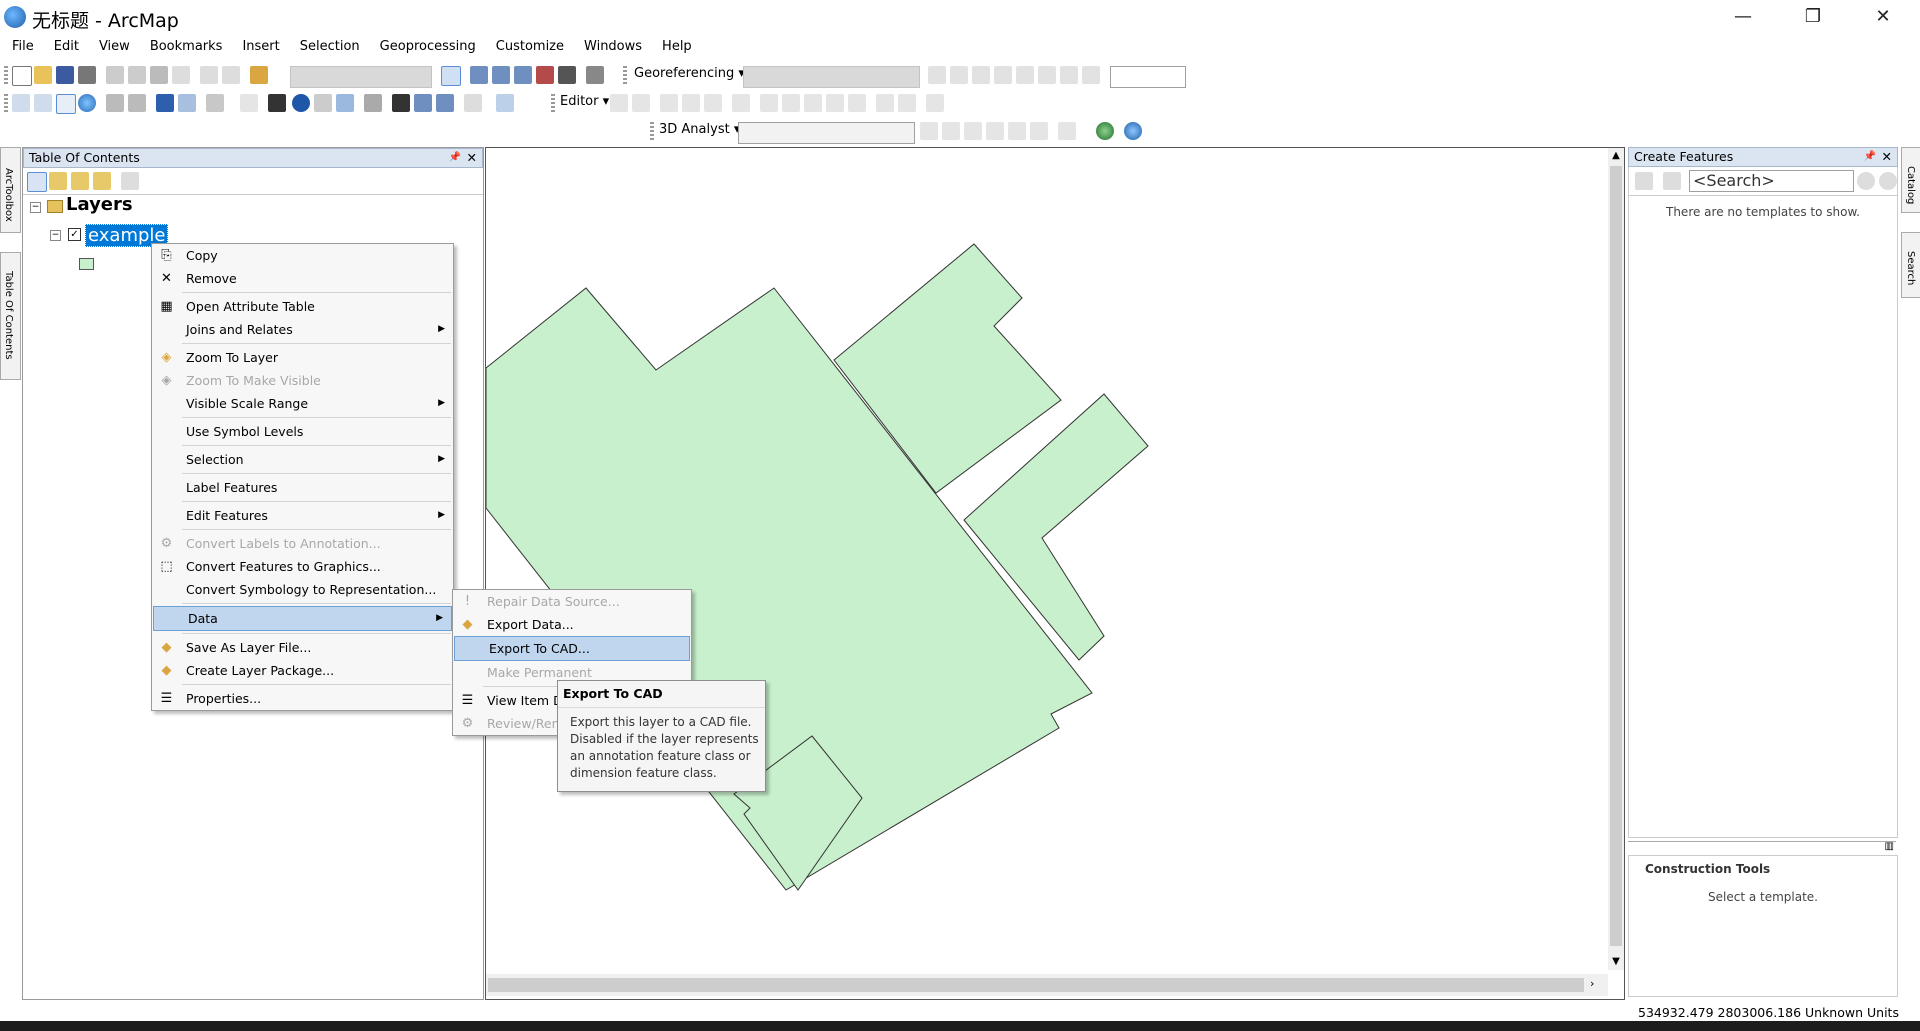  What do you see at coordinates (99, 204) in the screenshot?
I see `layers-root-label: Layers` at bounding box center [99, 204].